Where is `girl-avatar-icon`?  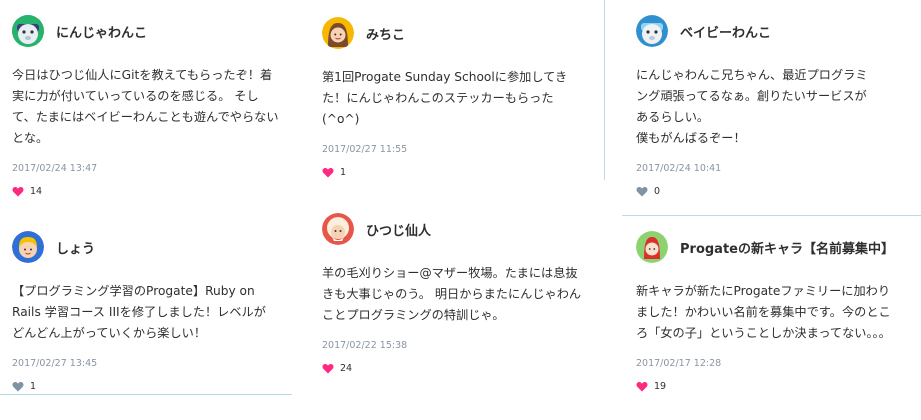 girl-avatar-icon is located at coordinates (338, 33).